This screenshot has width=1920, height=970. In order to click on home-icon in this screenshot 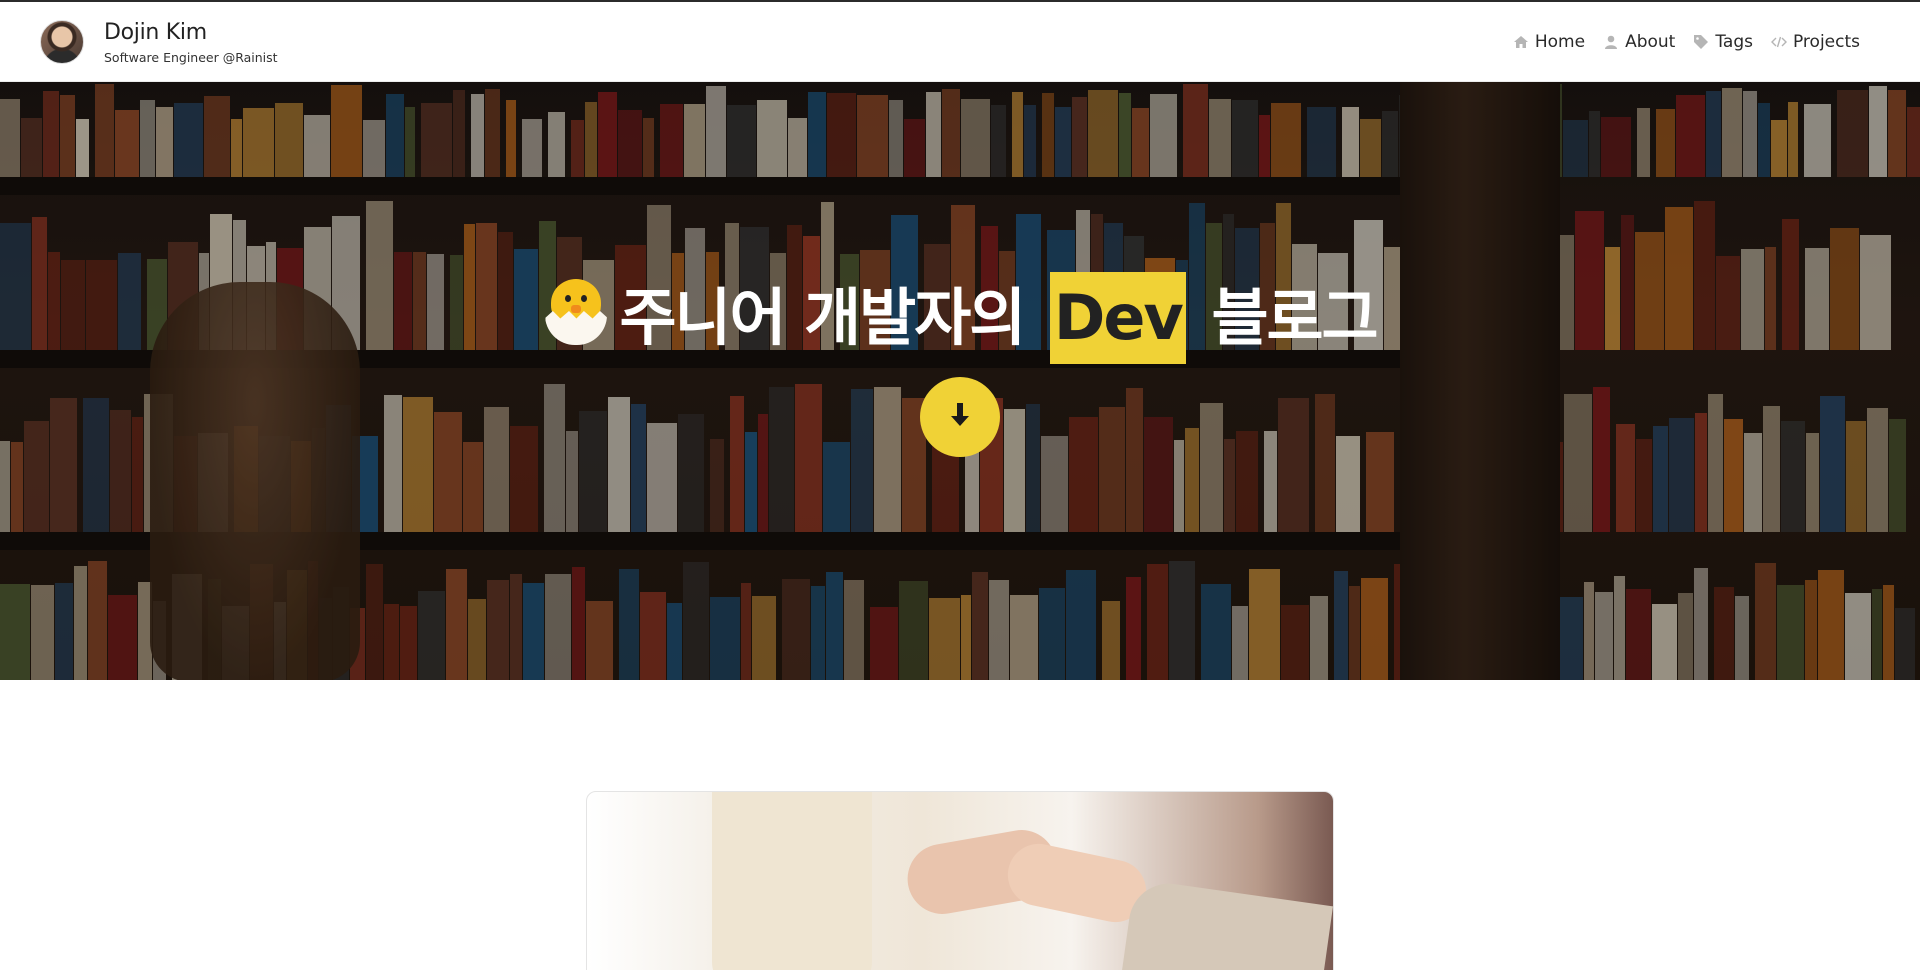, I will do `click(1521, 42)`.